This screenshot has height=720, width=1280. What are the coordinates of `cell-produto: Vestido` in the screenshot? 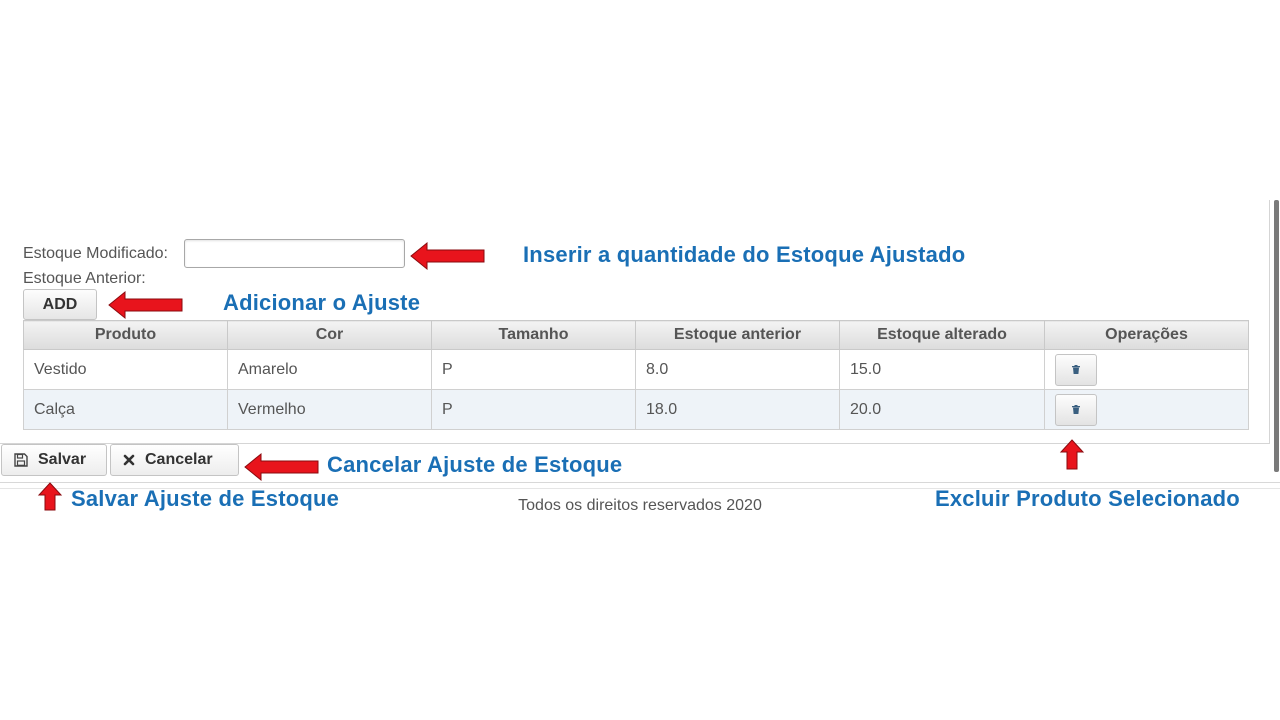 It's located at (125, 369).